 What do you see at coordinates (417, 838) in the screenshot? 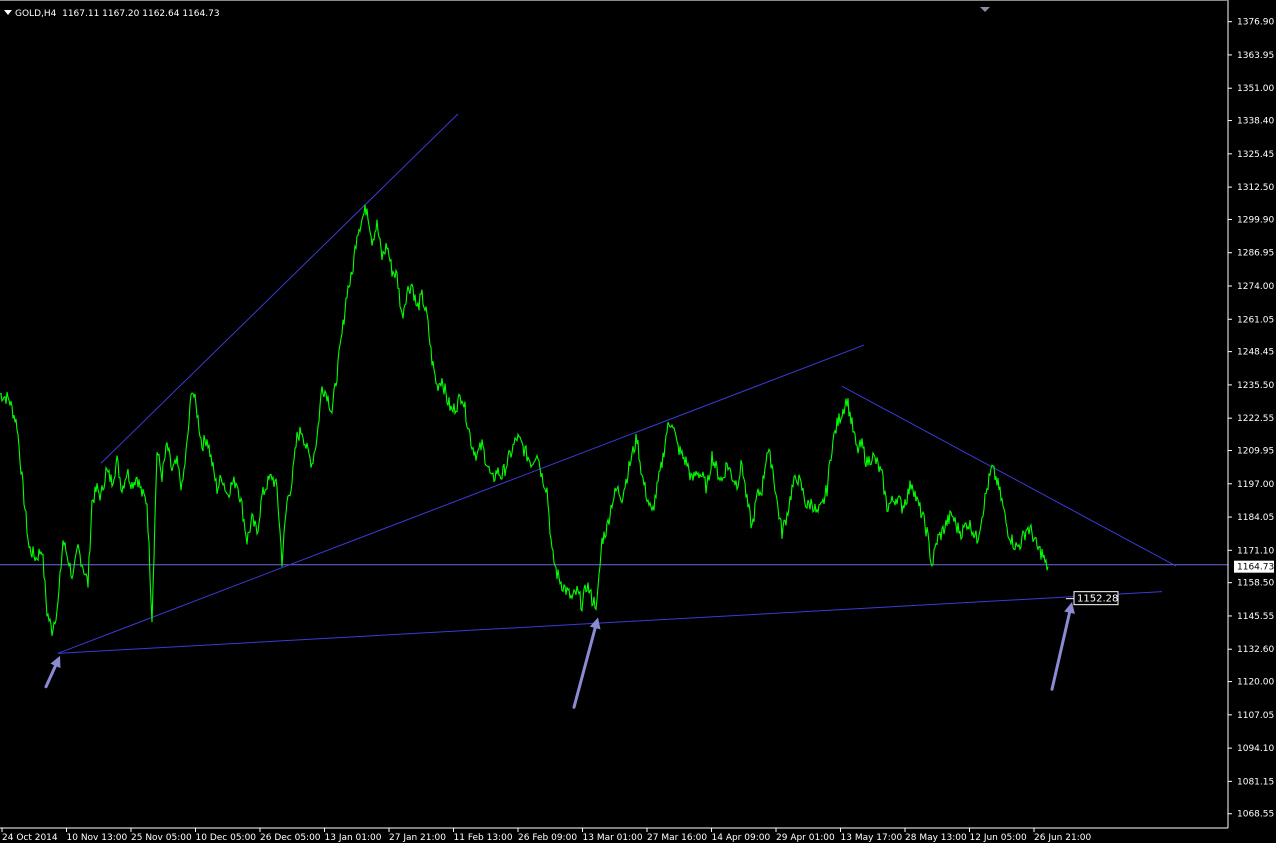
I see `x-tick-label-6: 27 Jan 21:00` at bounding box center [417, 838].